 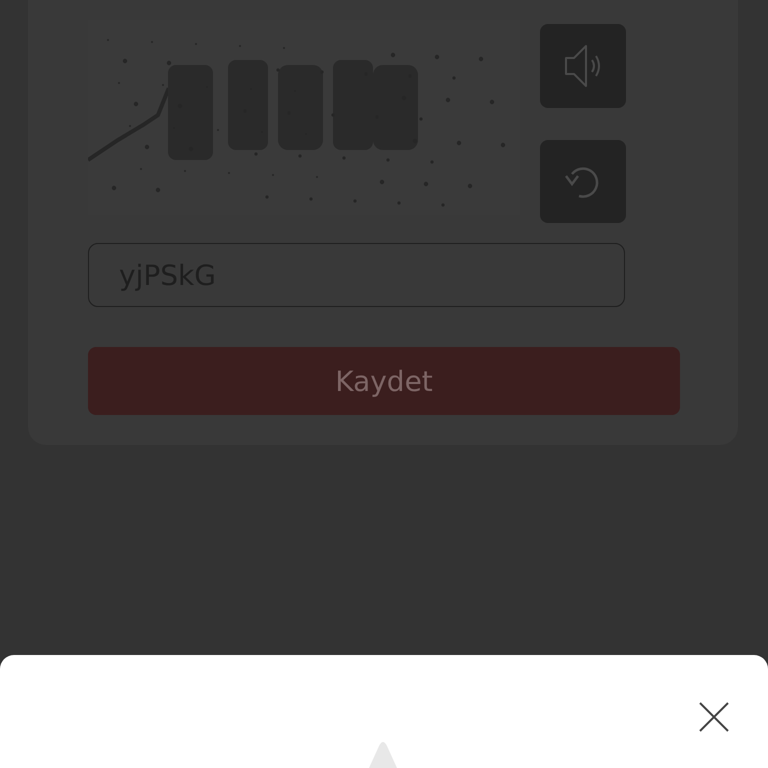 I want to click on refresh-button, so click(x=583, y=181).